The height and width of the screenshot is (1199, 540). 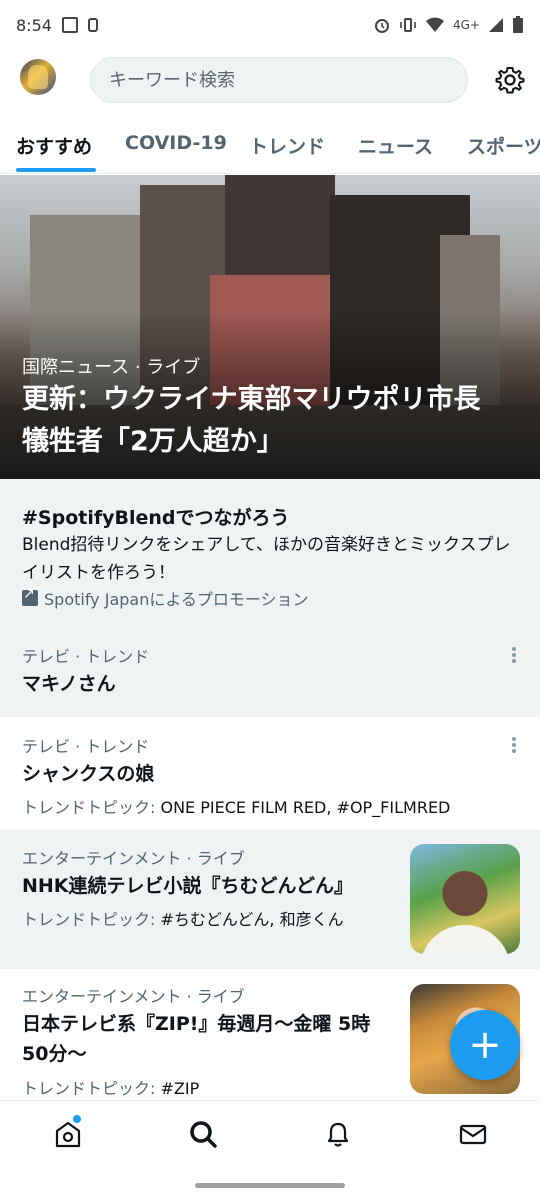 I want to click on status-time: 8:54, so click(x=34, y=25).